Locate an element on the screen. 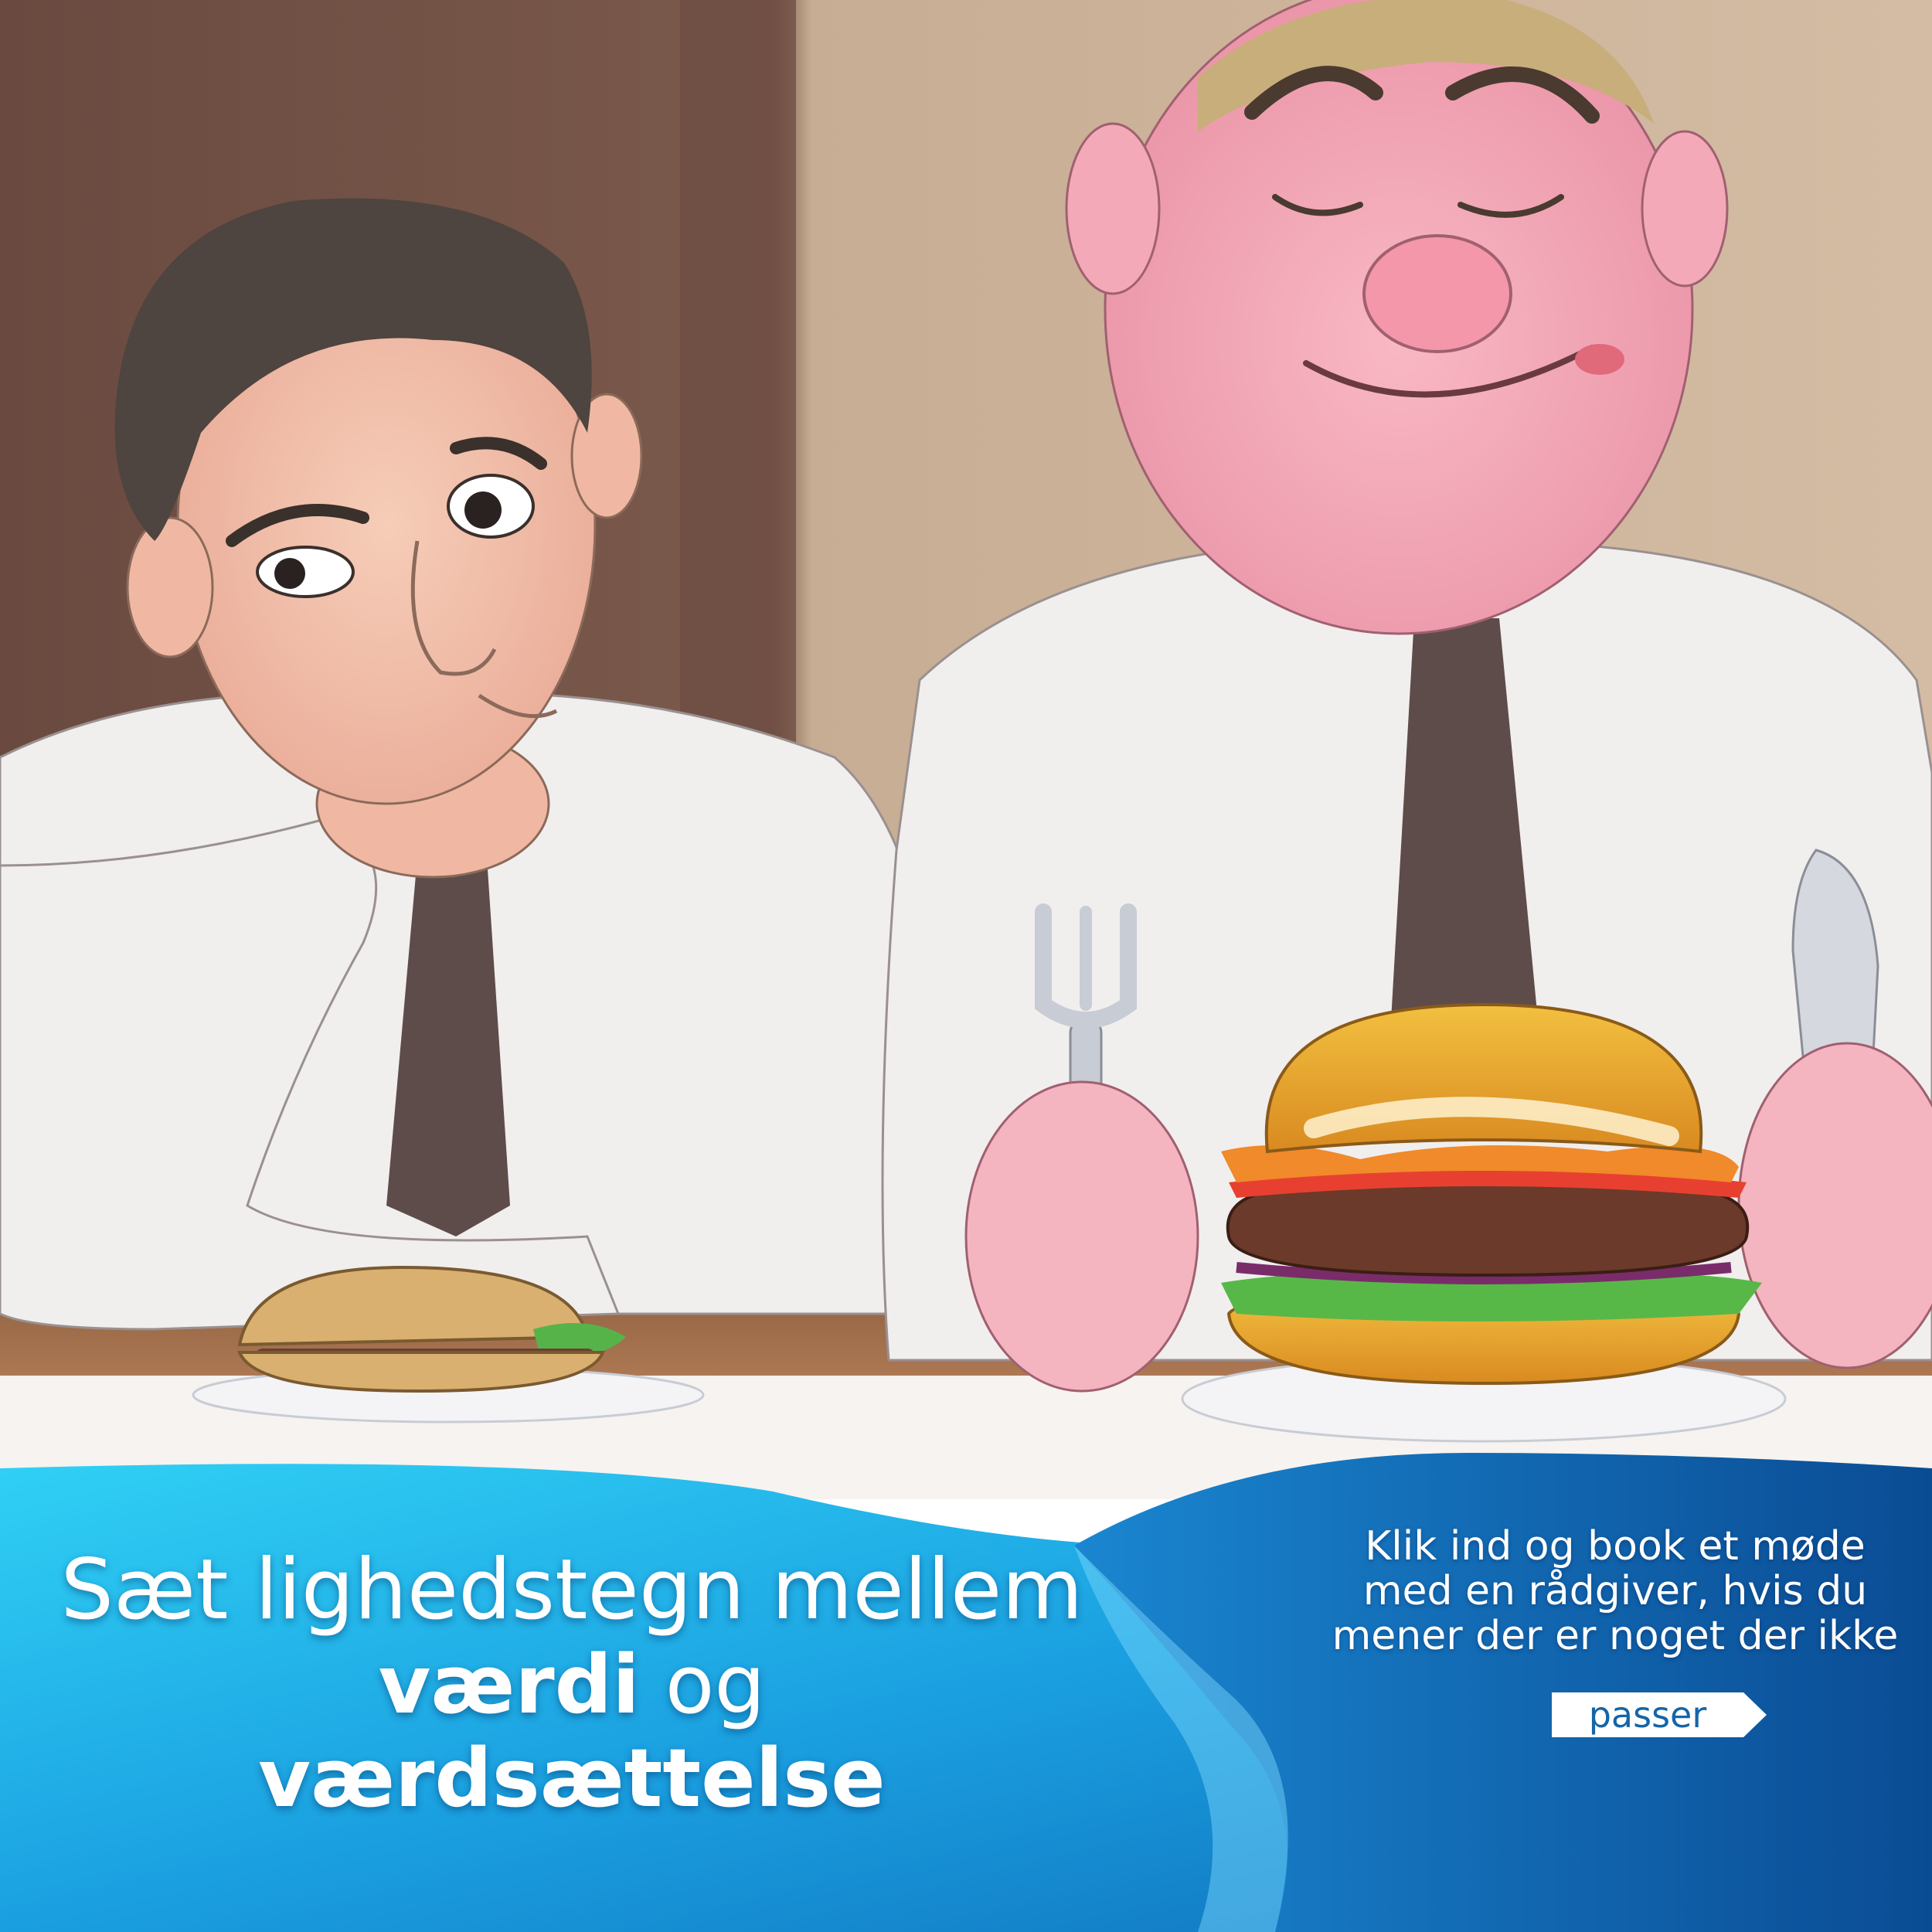 The width and height of the screenshot is (1932, 1932). cta-line-2: med en rådgiver, hvis du is located at coordinates (1615, 1591).